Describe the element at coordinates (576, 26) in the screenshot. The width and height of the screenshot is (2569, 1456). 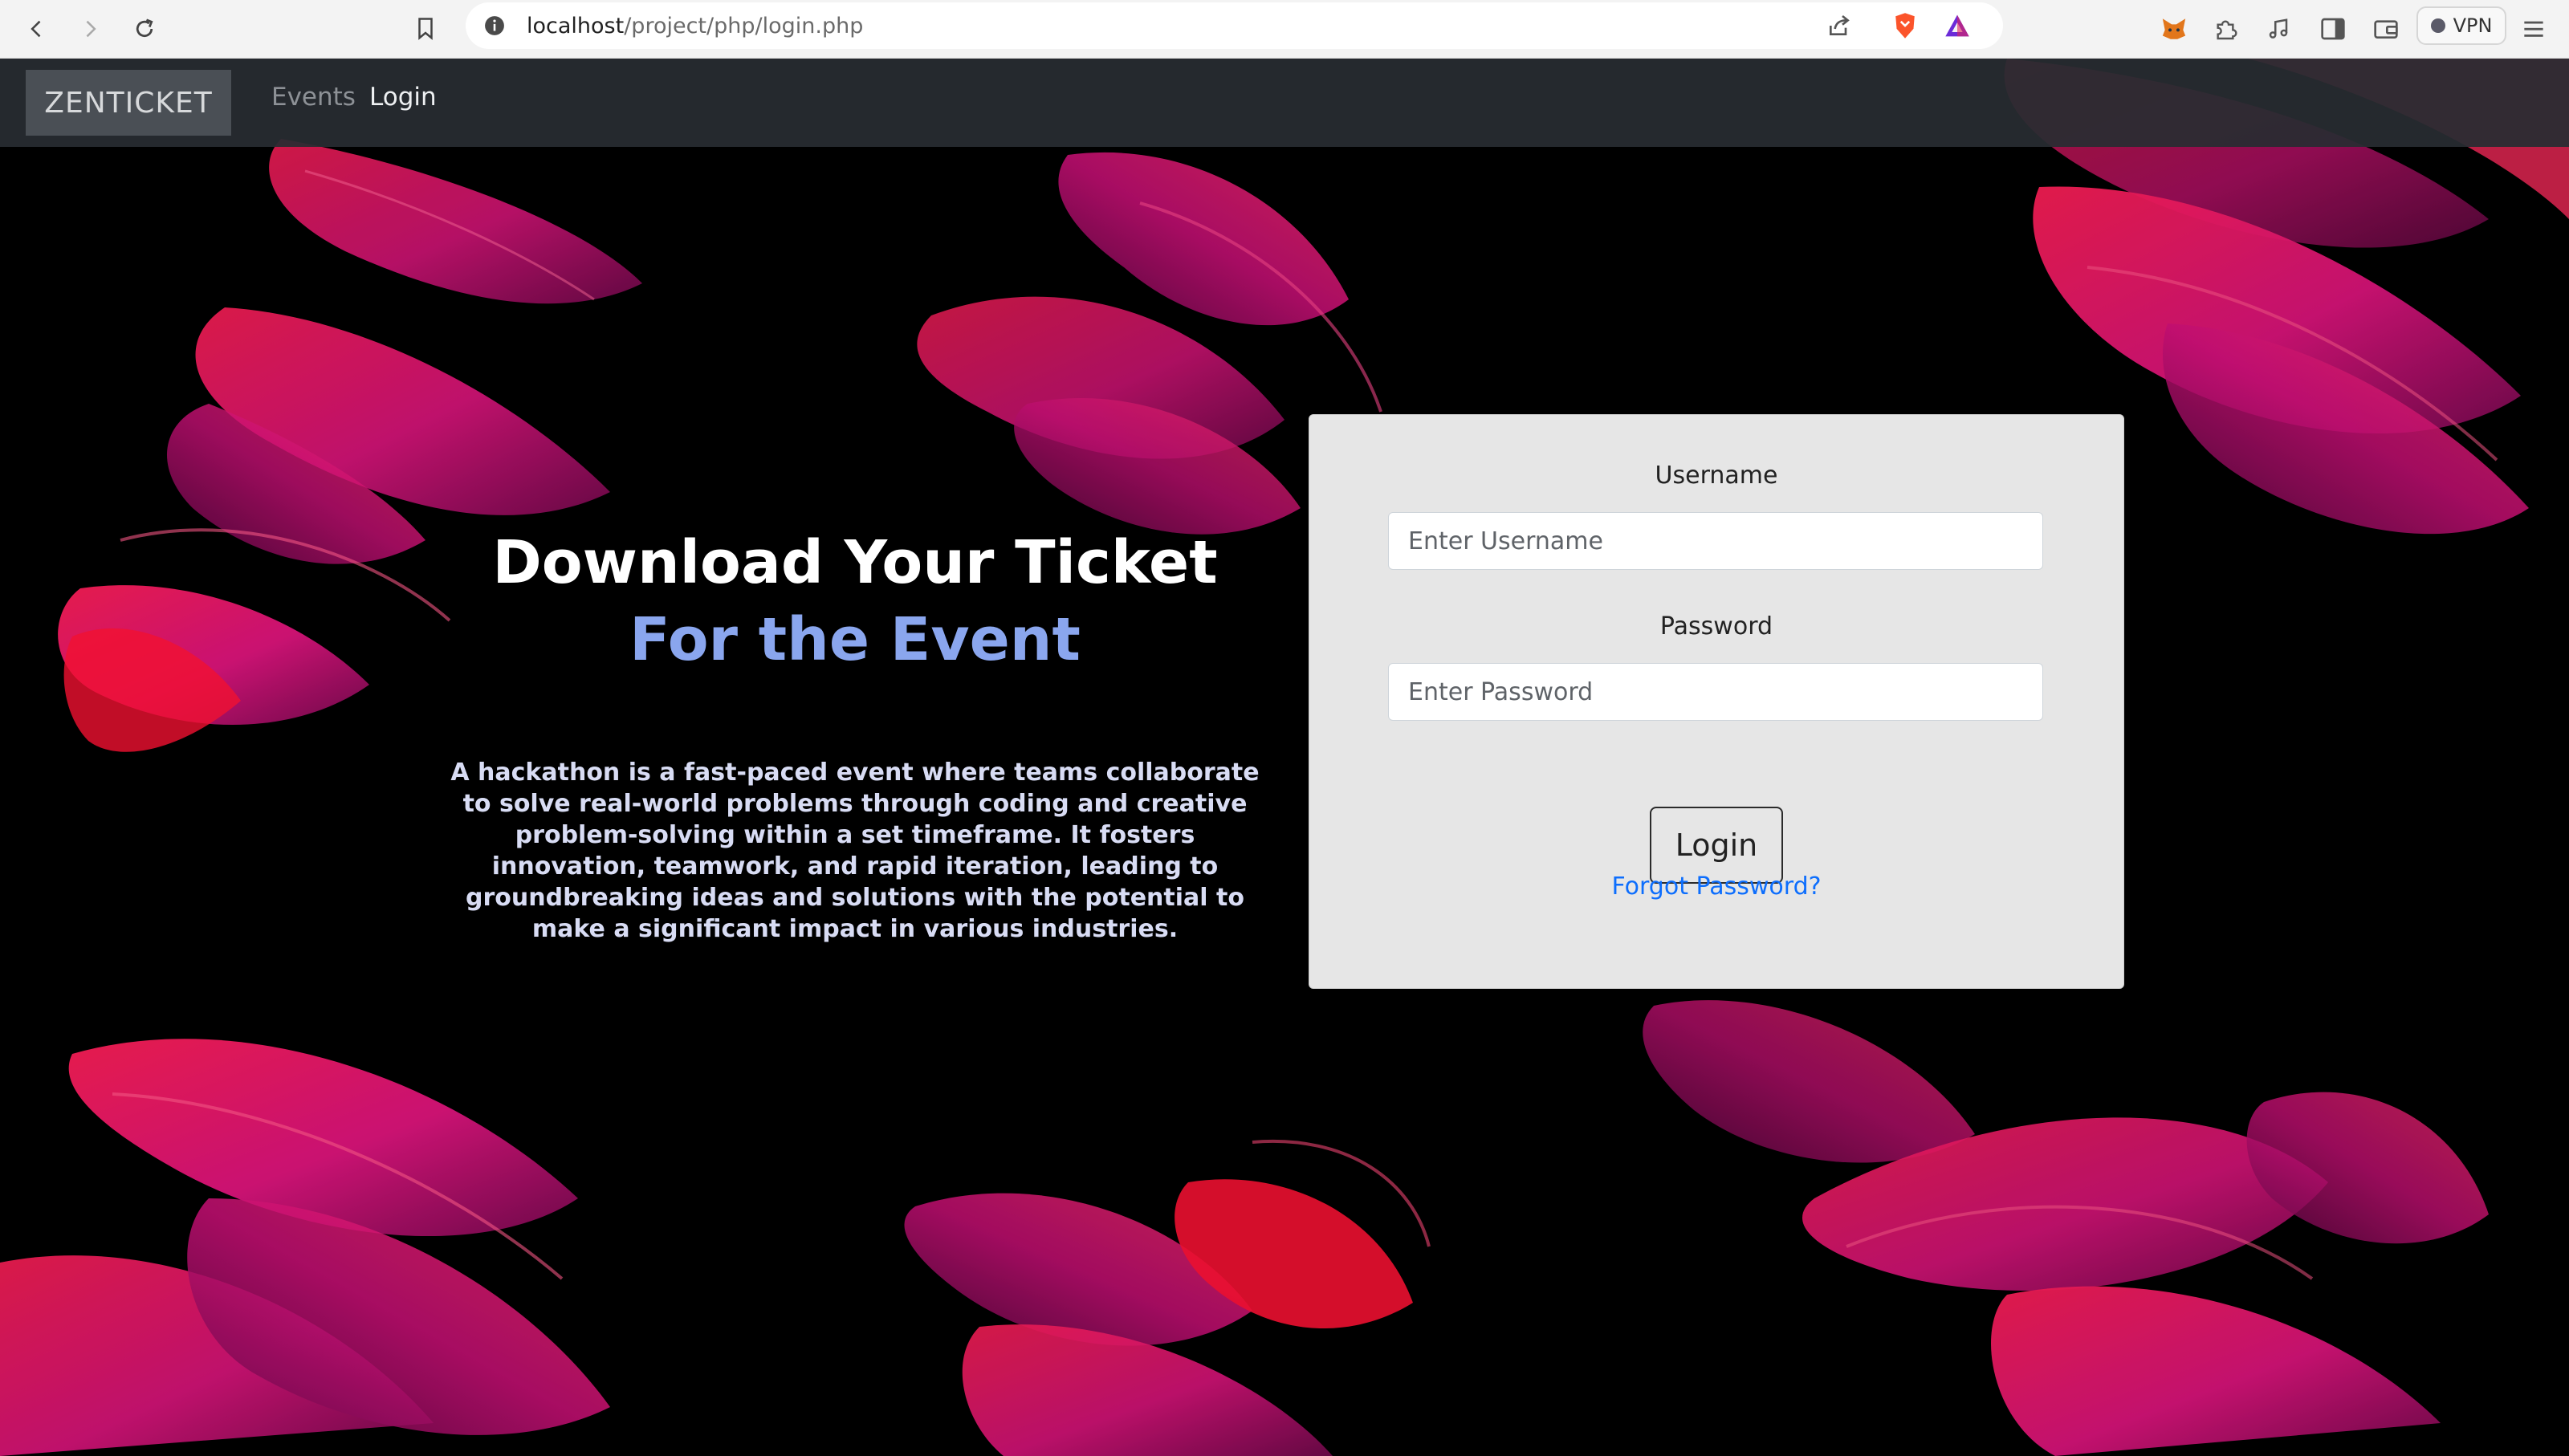
I see `url-host: localhost` at that location.